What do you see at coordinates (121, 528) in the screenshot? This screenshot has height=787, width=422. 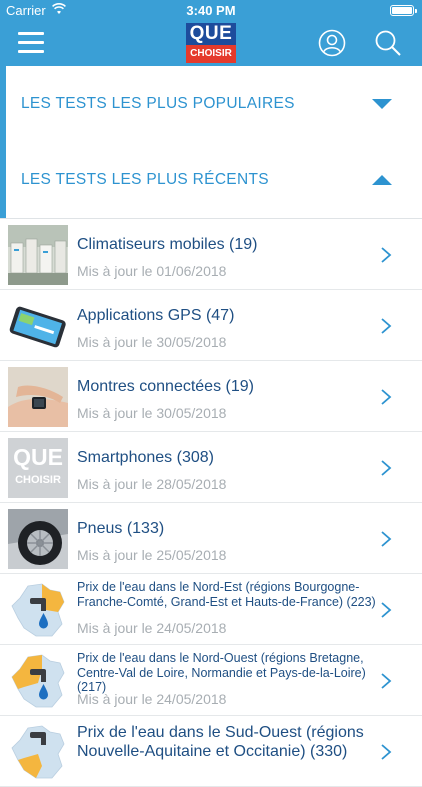 I see `item-title: Pneus (133)` at bounding box center [121, 528].